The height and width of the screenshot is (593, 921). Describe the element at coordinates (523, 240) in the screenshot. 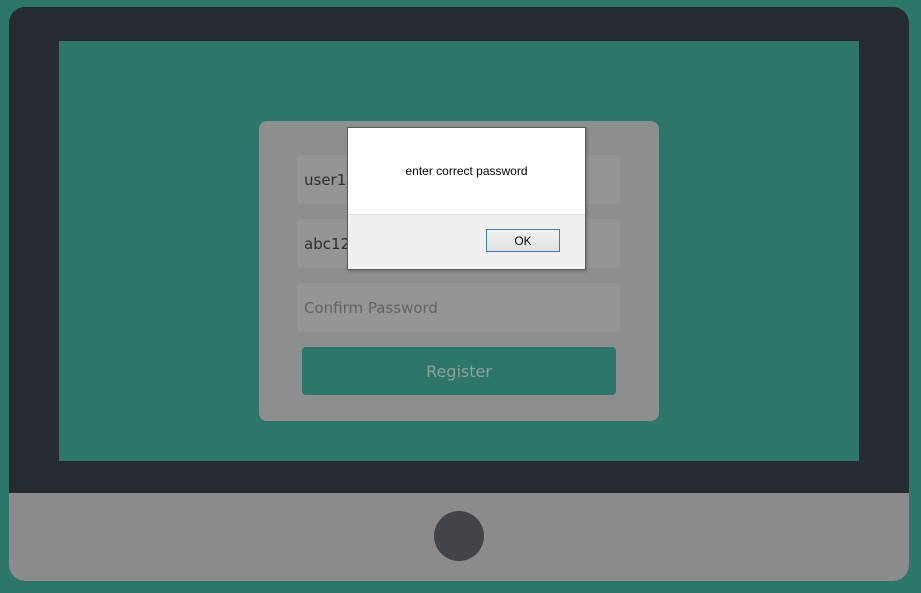

I see `ok-button: OK` at that location.